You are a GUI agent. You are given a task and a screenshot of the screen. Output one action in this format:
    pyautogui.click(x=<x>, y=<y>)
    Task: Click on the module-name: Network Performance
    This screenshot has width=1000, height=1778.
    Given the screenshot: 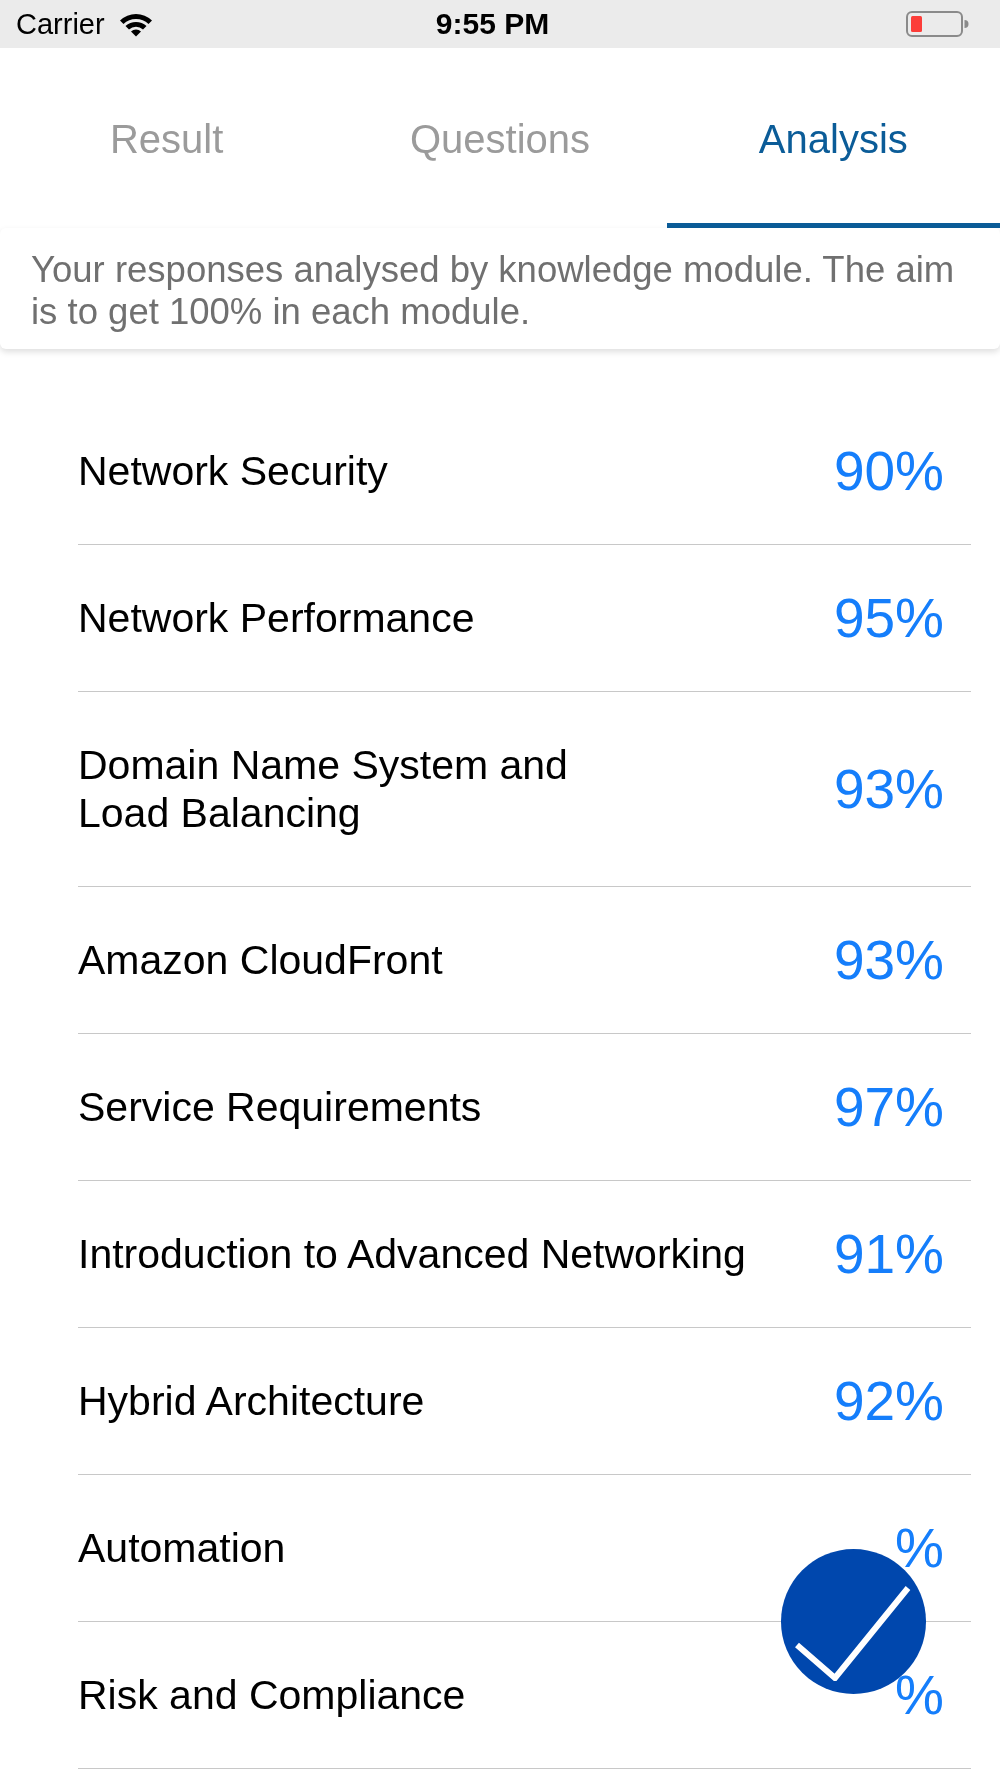 What is the action you would take?
    pyautogui.click(x=276, y=618)
    